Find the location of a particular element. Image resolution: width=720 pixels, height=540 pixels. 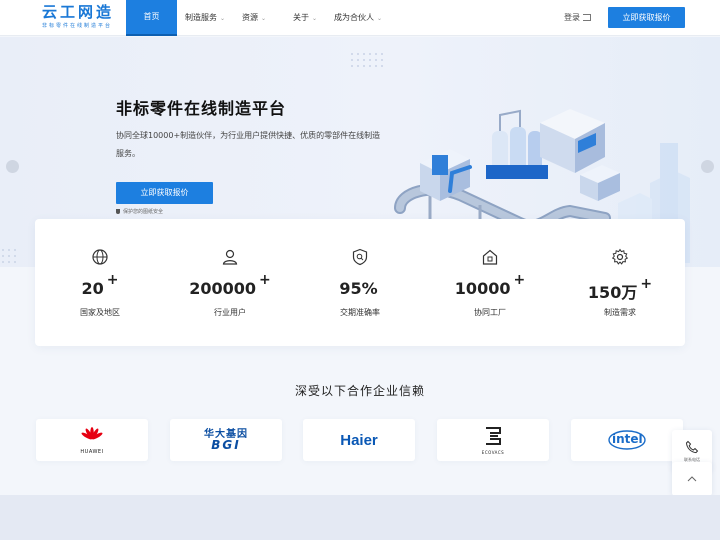

logo-title: 云工网造 is located at coordinates (78, 12).